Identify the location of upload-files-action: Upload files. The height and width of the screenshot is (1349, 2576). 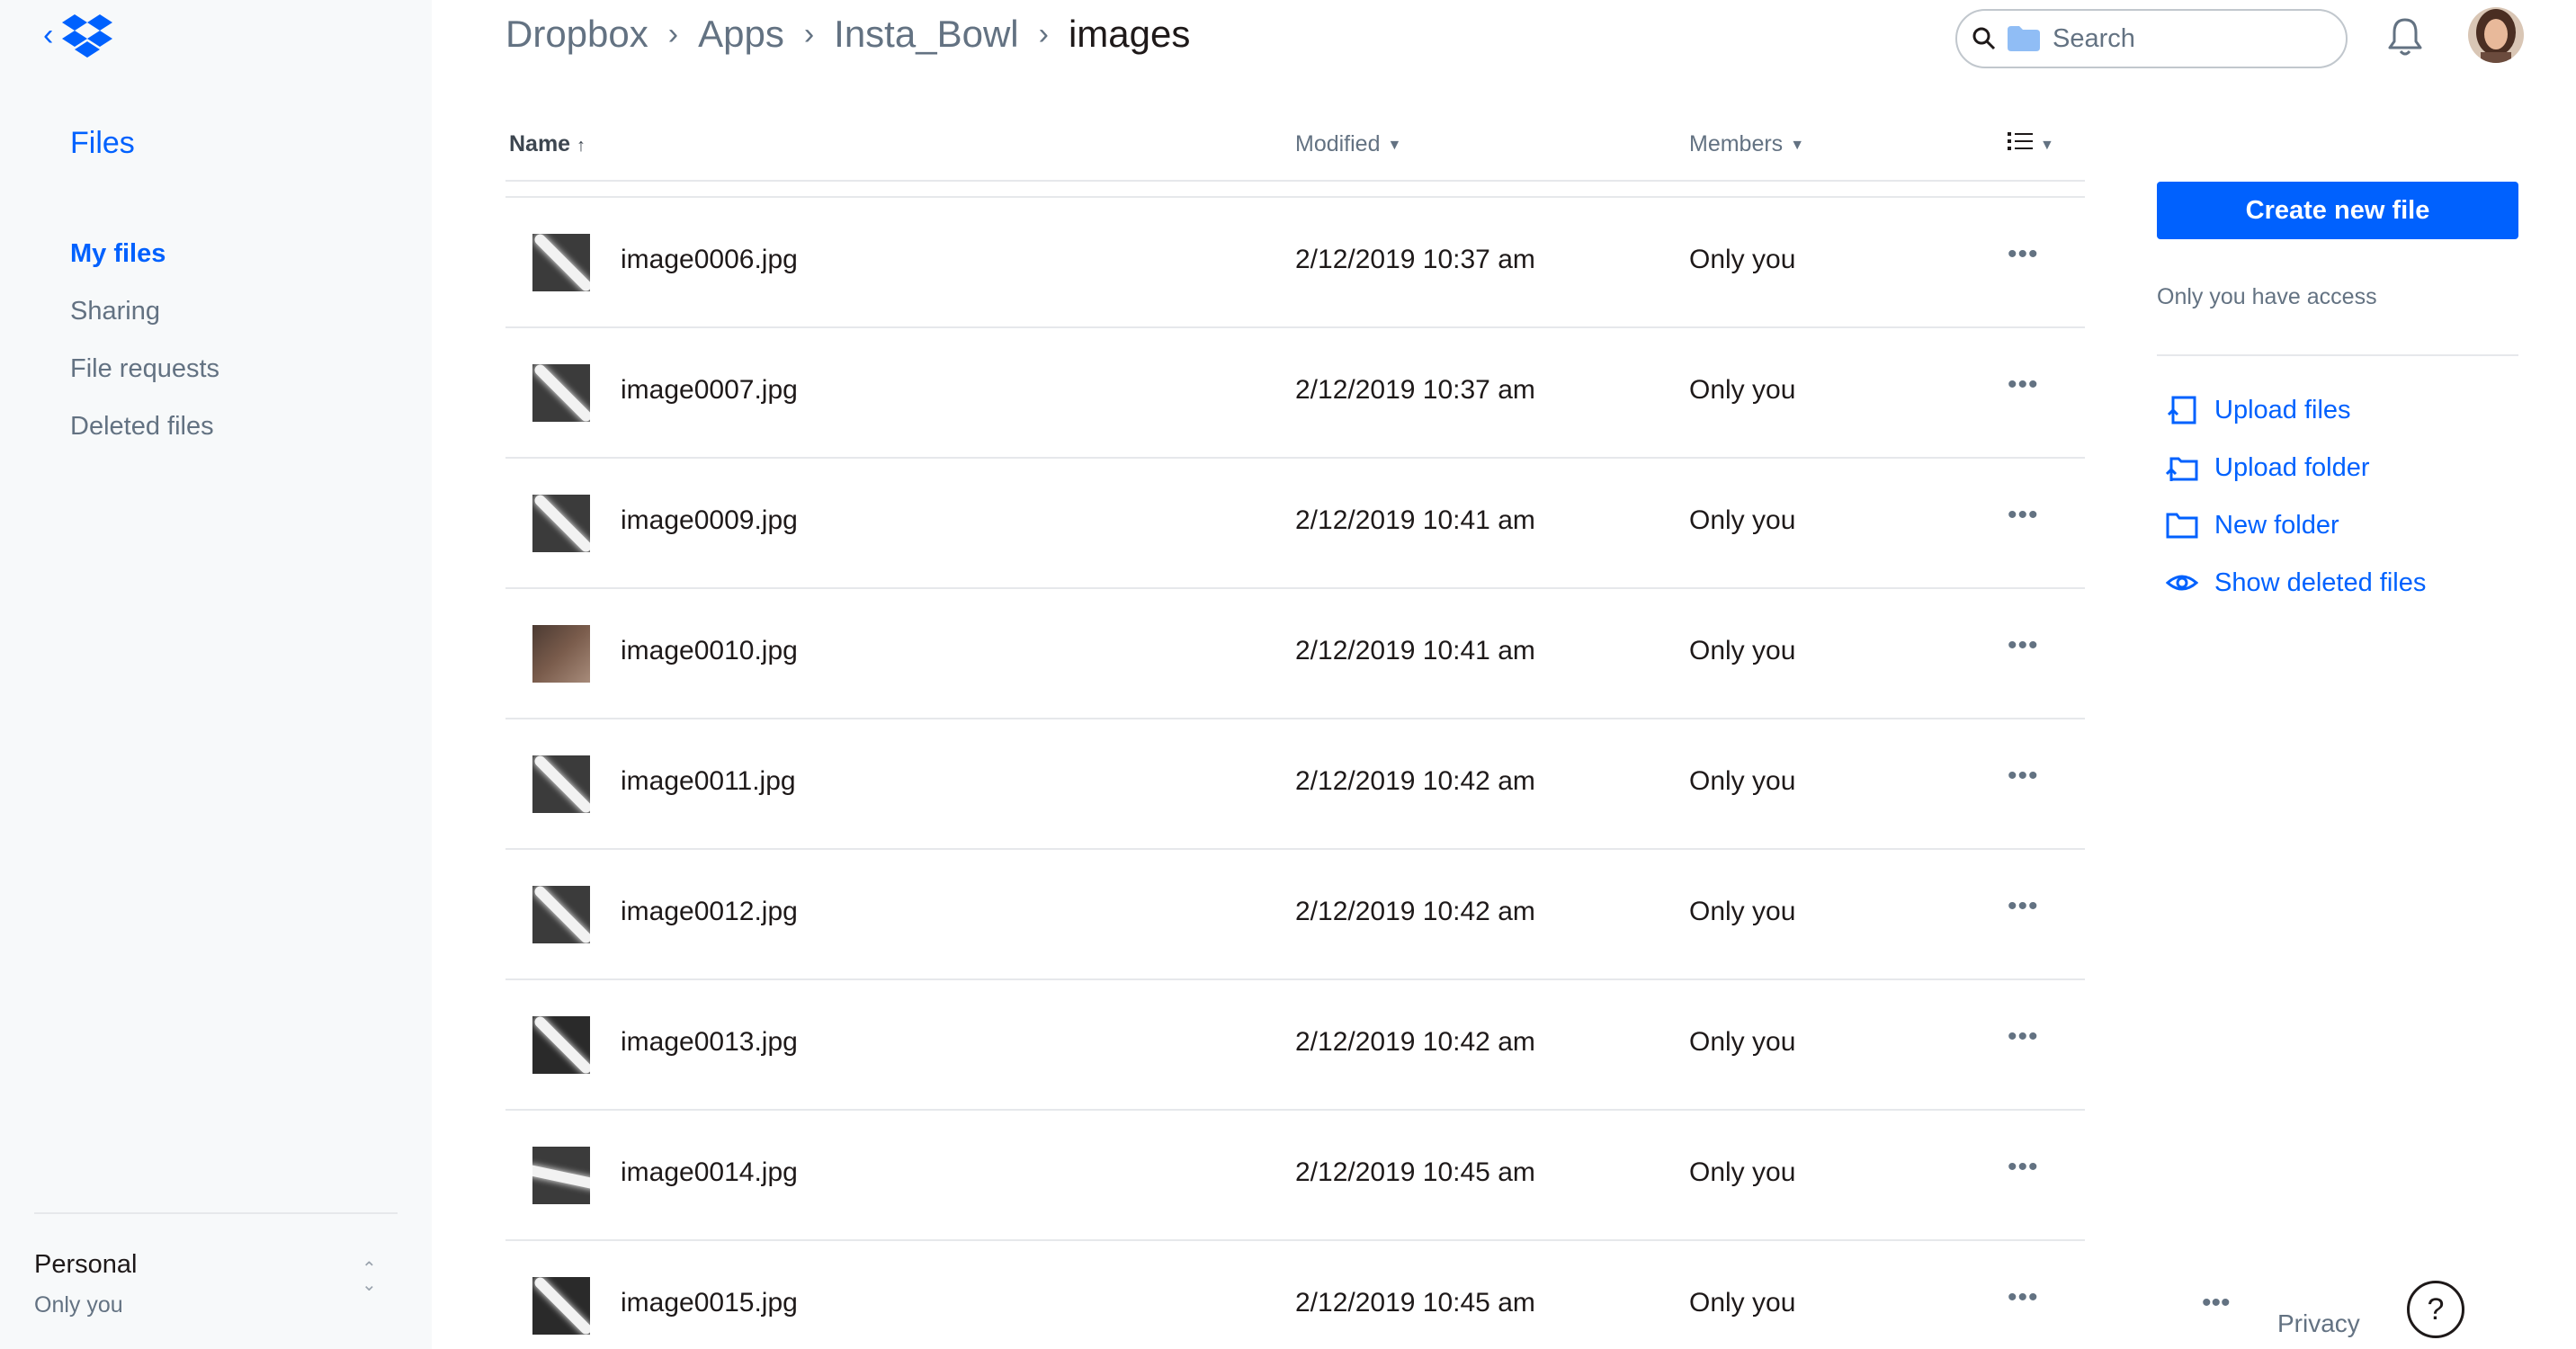
(2296, 410).